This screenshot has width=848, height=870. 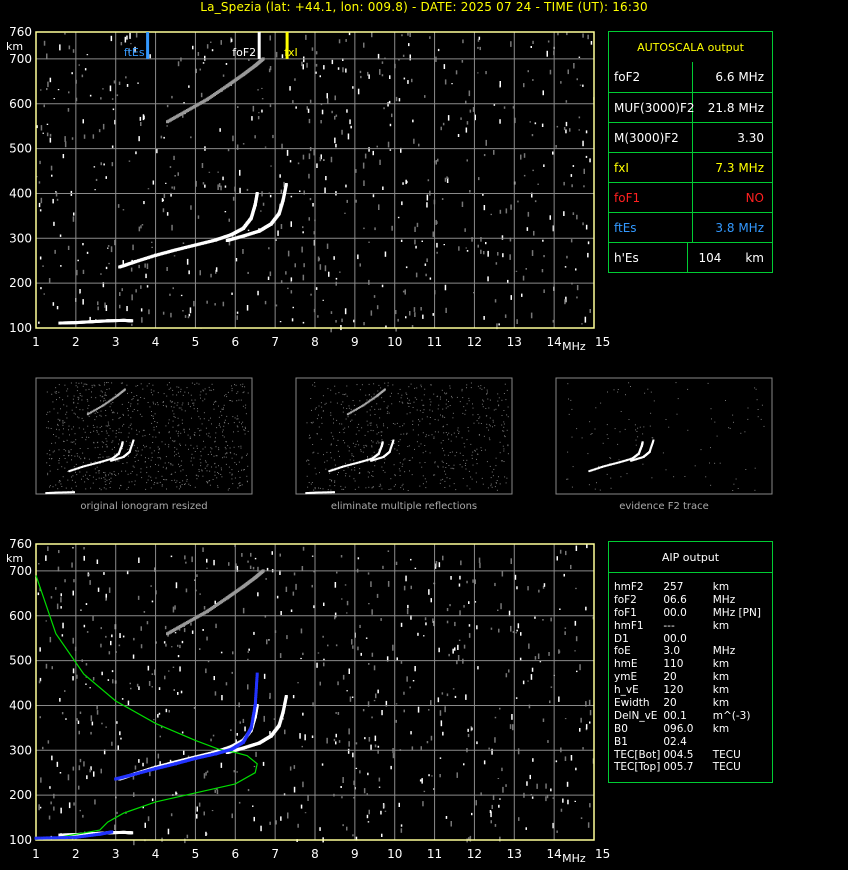 I want to click on x-tick-label: 2, so click(x=76, y=854).